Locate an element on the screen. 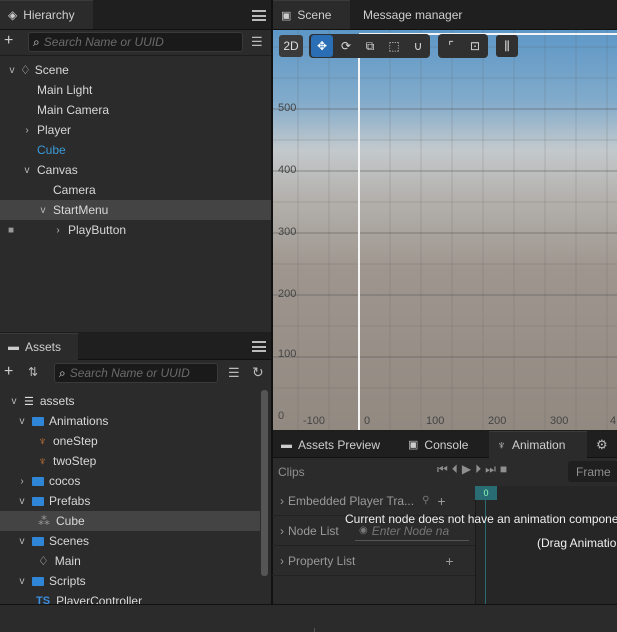 The width and height of the screenshot is (617, 632). sort-icon: ⇅ is located at coordinates (33, 372).